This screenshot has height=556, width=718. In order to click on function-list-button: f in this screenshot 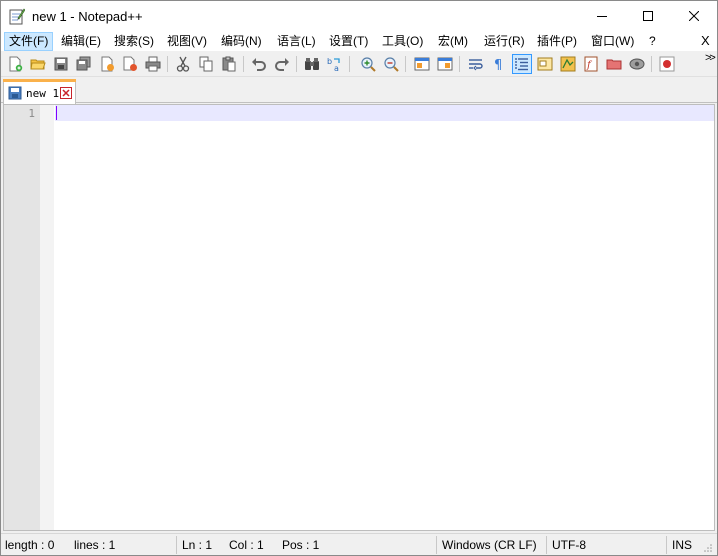, I will do `click(591, 64)`.